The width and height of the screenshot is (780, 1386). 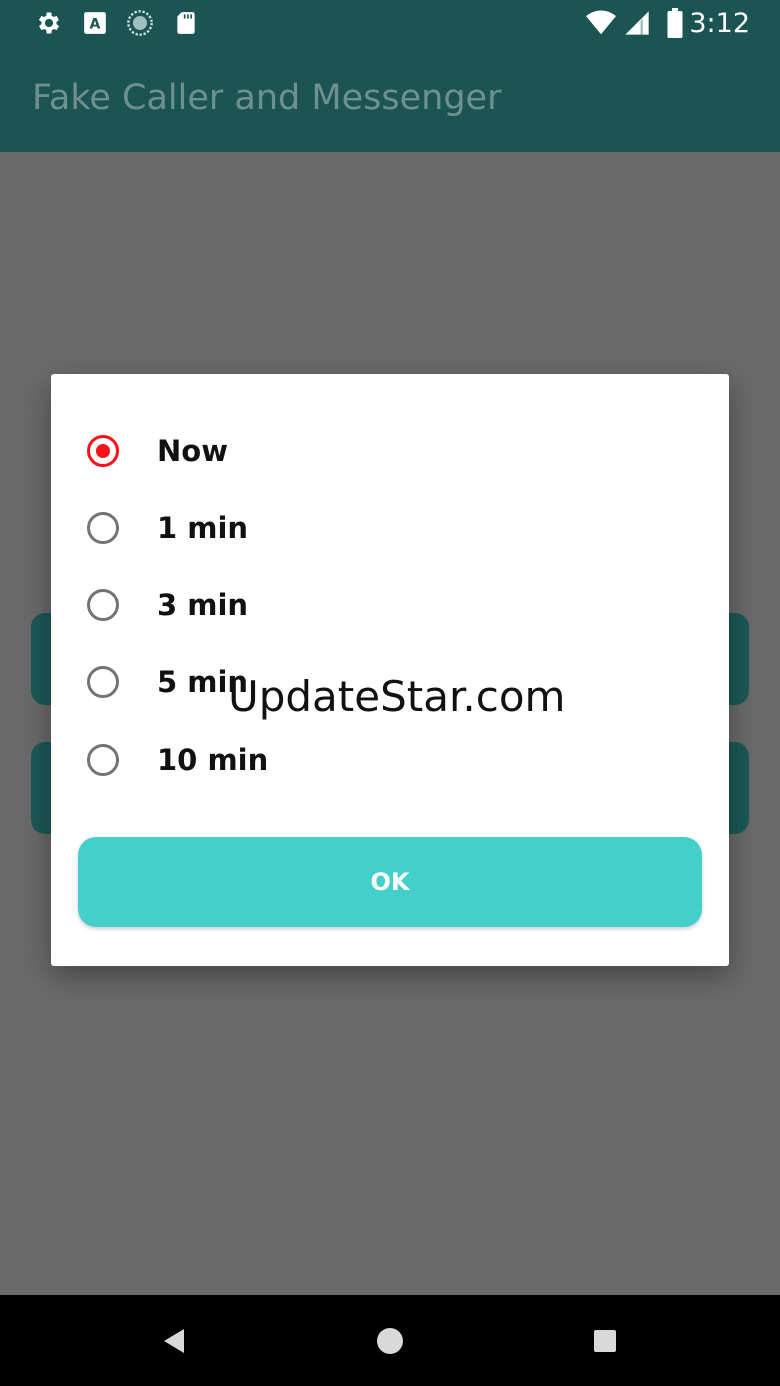 What do you see at coordinates (367, 760) in the screenshot?
I see `option-10-min: 10 min` at bounding box center [367, 760].